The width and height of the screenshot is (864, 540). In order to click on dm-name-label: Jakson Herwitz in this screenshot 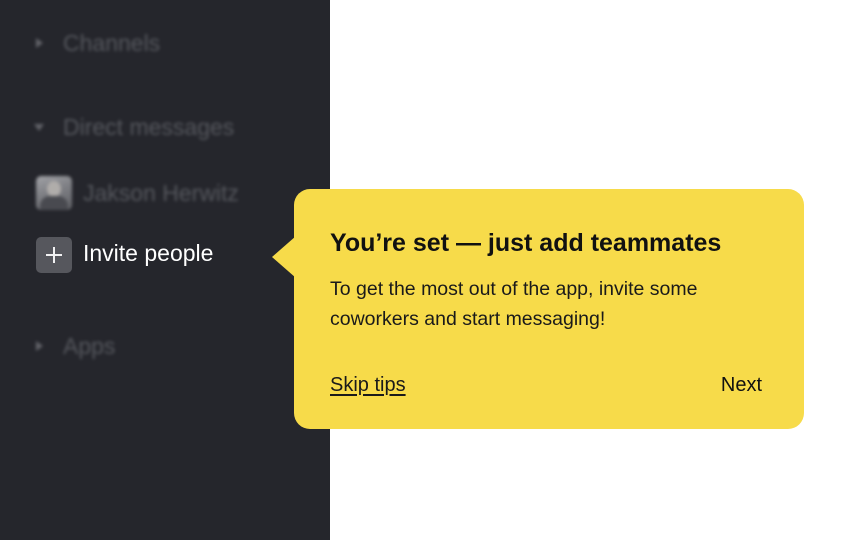, I will do `click(161, 192)`.